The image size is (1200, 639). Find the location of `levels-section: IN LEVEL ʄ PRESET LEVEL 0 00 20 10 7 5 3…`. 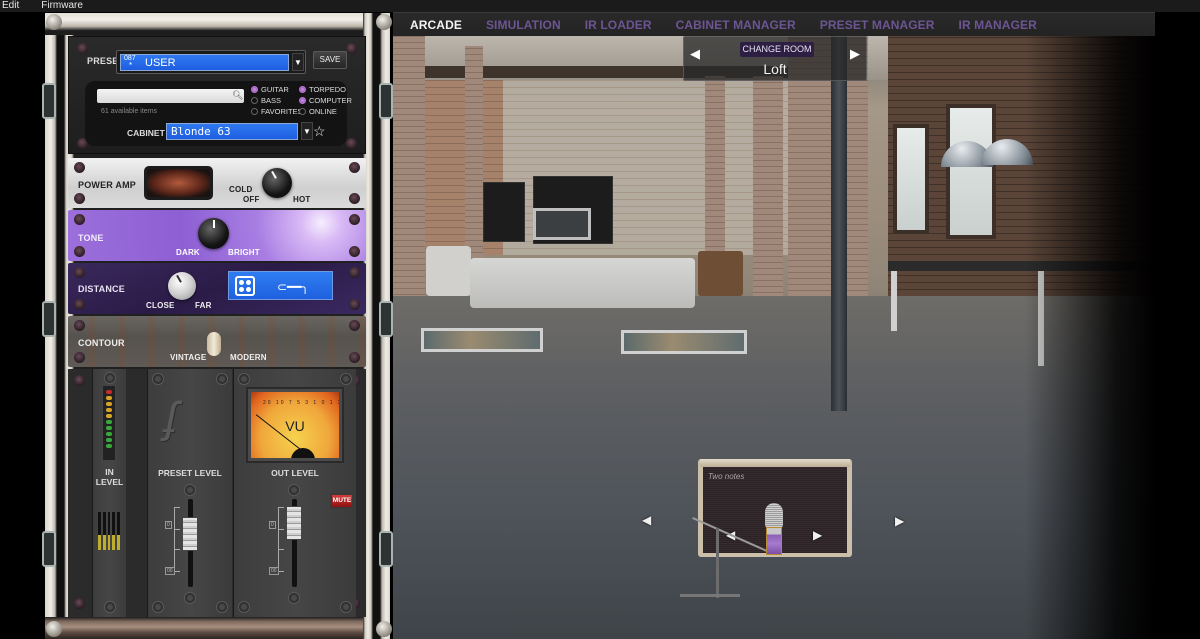

levels-section: IN LEVEL ʄ PRESET LEVEL 0 00 20 10 7 5 3… is located at coordinates (217, 493).